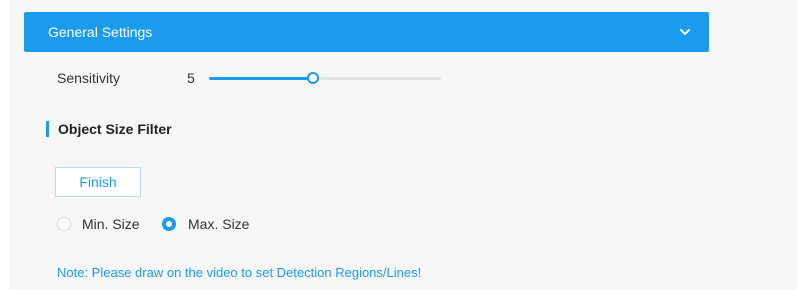 This screenshot has height=290, width=797. I want to click on sensitivity-slider, so click(325, 78).